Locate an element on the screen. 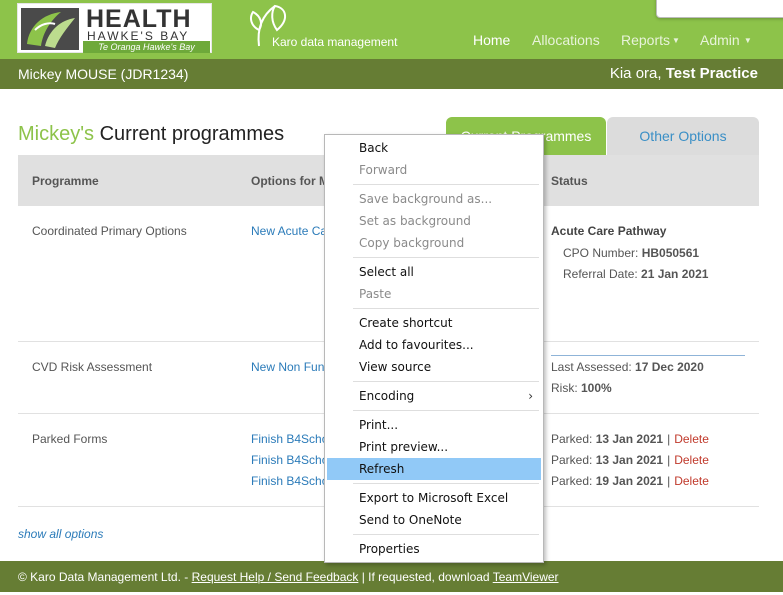 The height and width of the screenshot is (595, 783). programme-name: Parked Forms is located at coordinates (70, 439).